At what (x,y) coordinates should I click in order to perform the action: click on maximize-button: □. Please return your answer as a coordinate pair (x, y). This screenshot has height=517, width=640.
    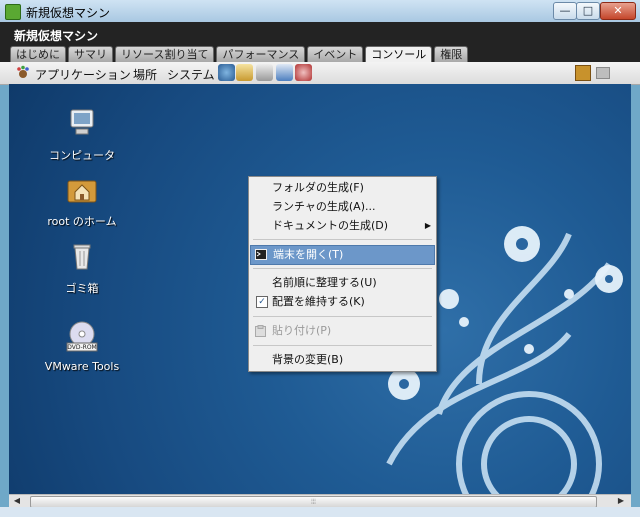
    Looking at the image, I should click on (588, 11).